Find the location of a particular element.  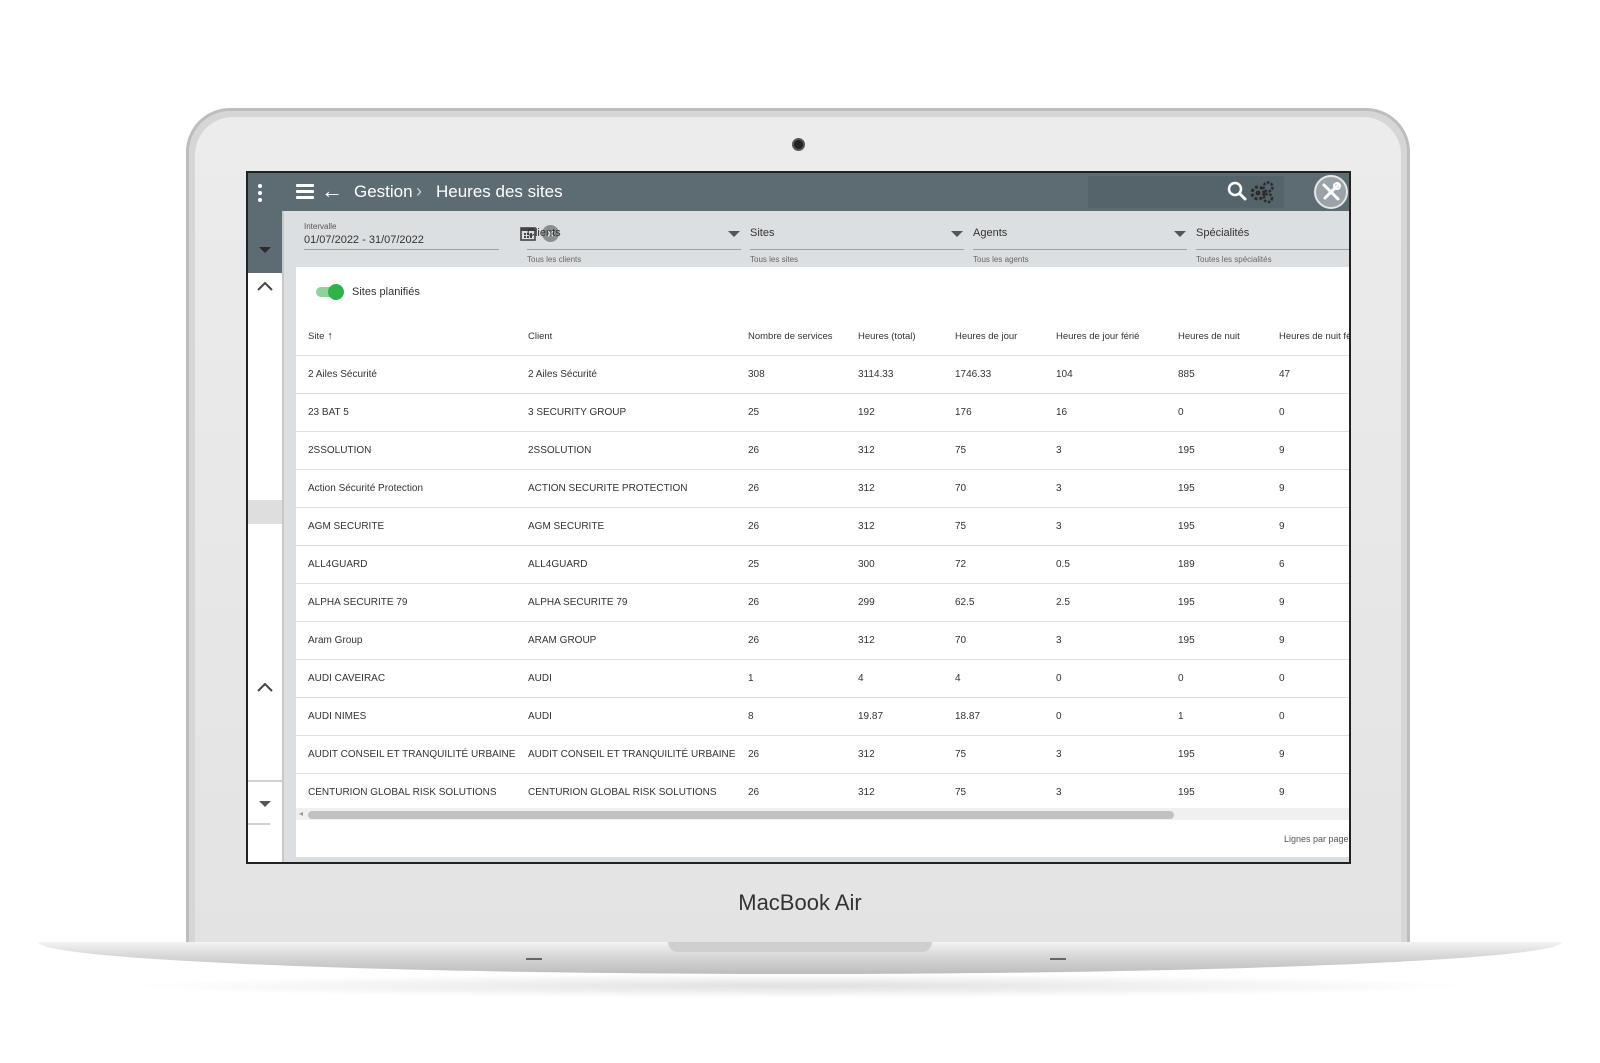

cell-site: AGM SECURITE is located at coordinates (406, 526).